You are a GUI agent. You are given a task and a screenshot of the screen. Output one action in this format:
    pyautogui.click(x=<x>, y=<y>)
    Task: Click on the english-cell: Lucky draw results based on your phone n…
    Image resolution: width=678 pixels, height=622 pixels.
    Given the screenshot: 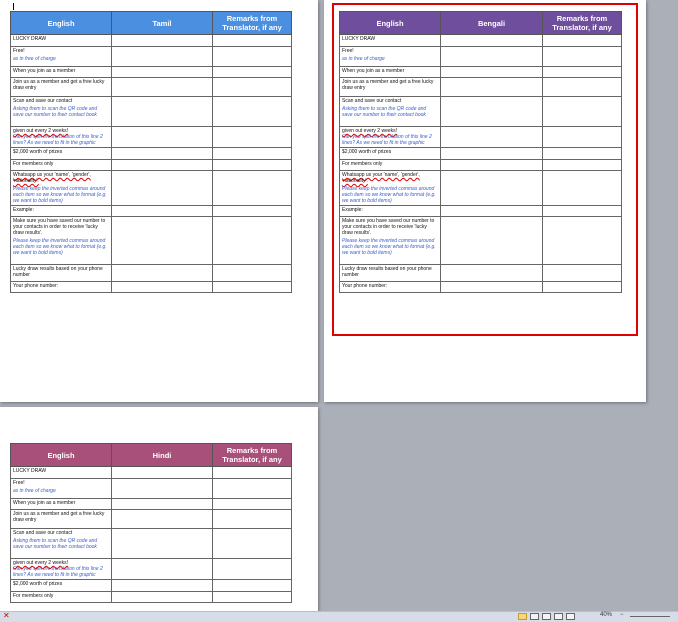 What is the action you would take?
    pyautogui.click(x=390, y=273)
    